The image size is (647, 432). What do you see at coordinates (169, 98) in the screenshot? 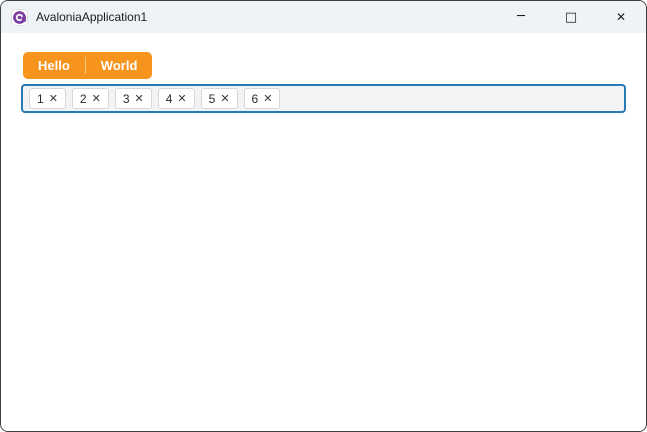
I see `chip-label: 4` at bounding box center [169, 98].